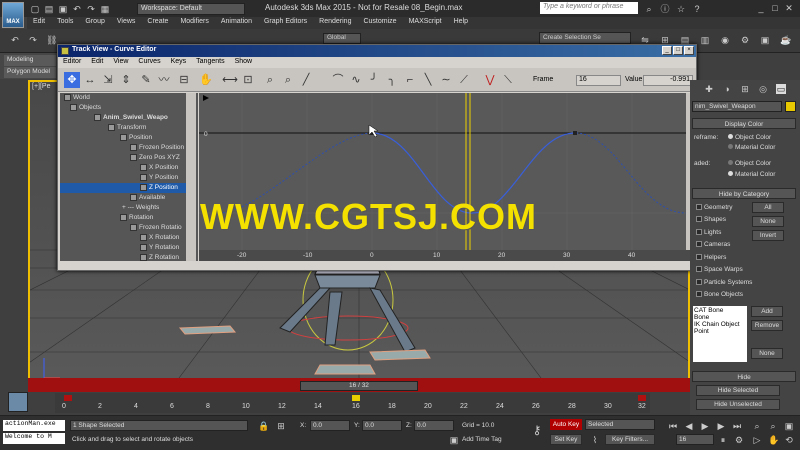 The image size is (800, 450). Describe the element at coordinates (124, 128) in the screenshot. I see `tree-item: Transform` at that location.